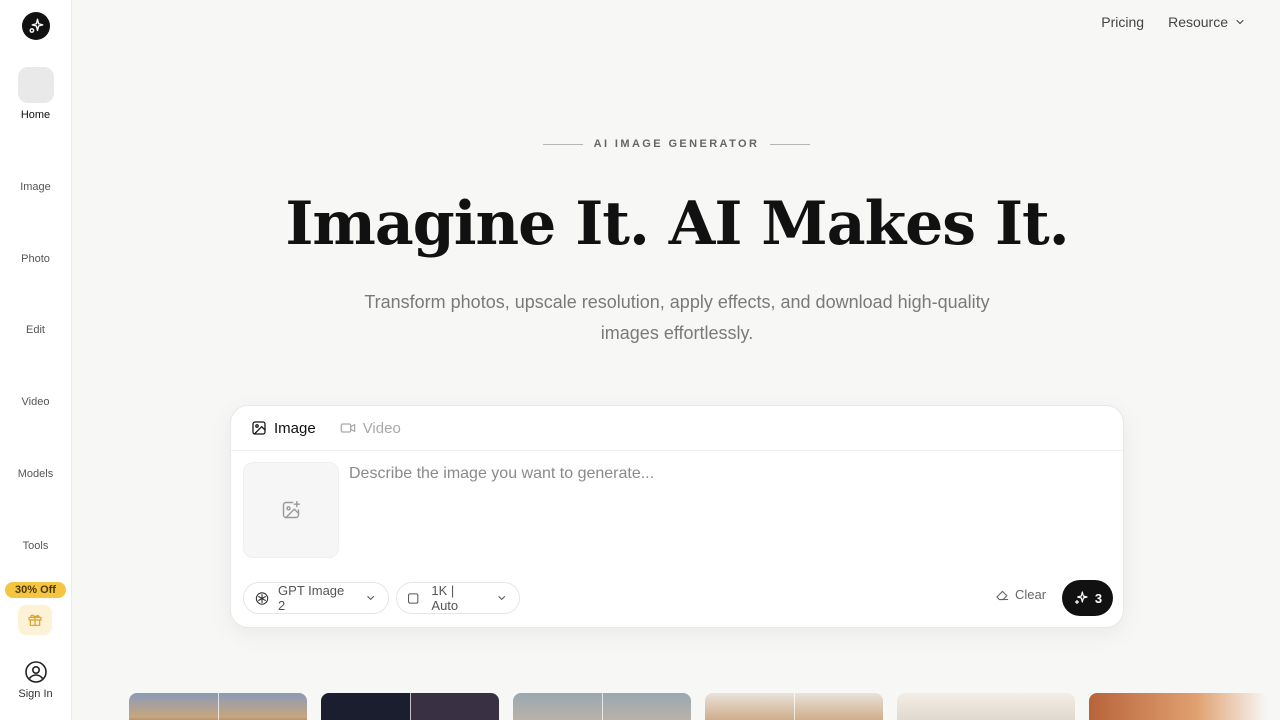 The width and height of the screenshot is (1280, 720). I want to click on sidebar-item-label: Image, so click(35, 187).